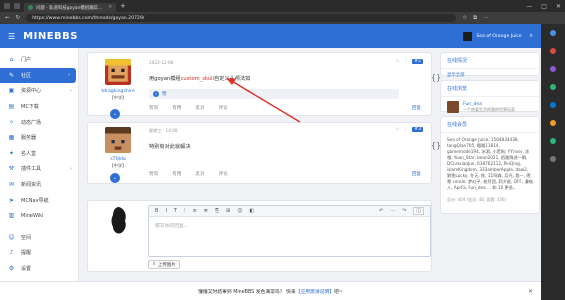  Describe the element at coordinates (39, 122) in the screenshot. I see `sidebar-item-activity: ✧ 动态广场` at that location.